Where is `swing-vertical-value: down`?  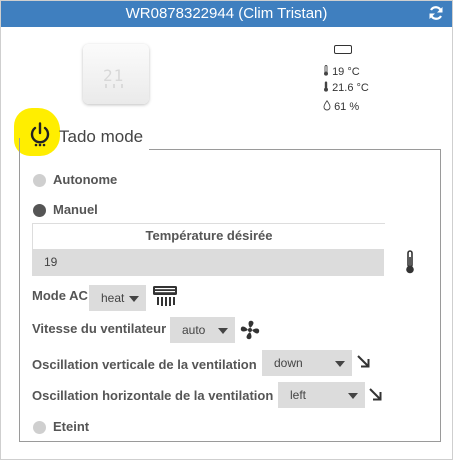
swing-vertical-value: down is located at coordinates (288, 363).